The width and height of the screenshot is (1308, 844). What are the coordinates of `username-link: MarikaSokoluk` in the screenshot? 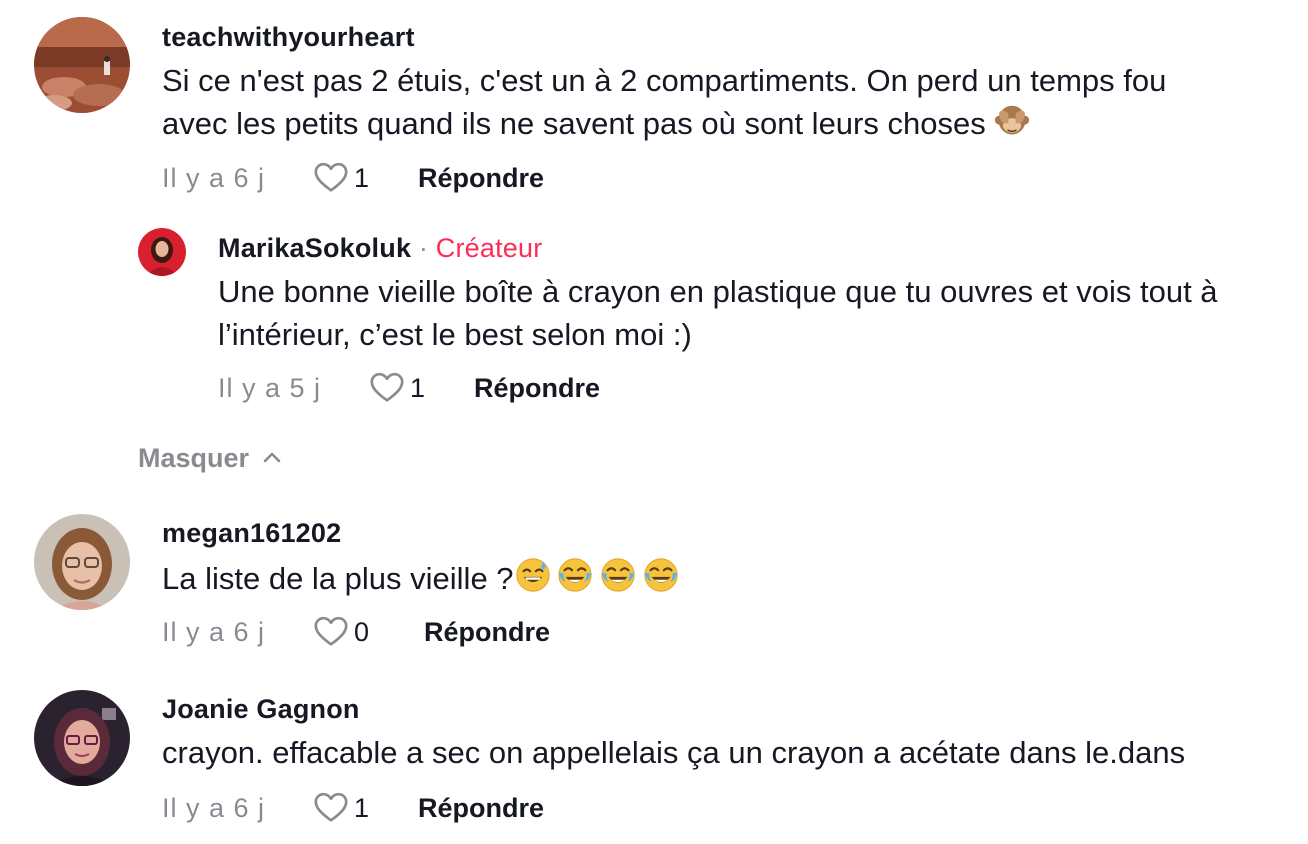 It's located at (314, 248).